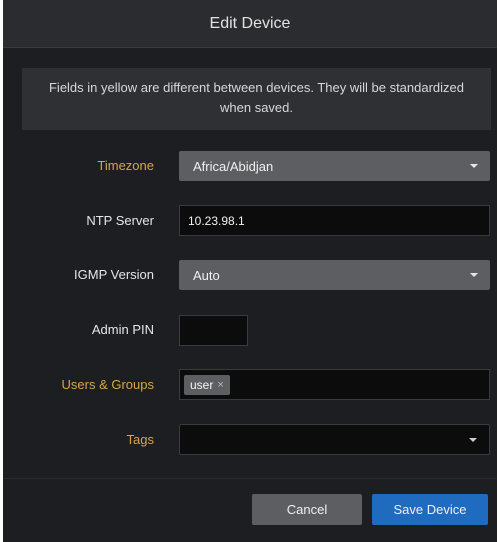  What do you see at coordinates (125, 165) in the screenshot?
I see `timezone-label: Timezone` at bounding box center [125, 165].